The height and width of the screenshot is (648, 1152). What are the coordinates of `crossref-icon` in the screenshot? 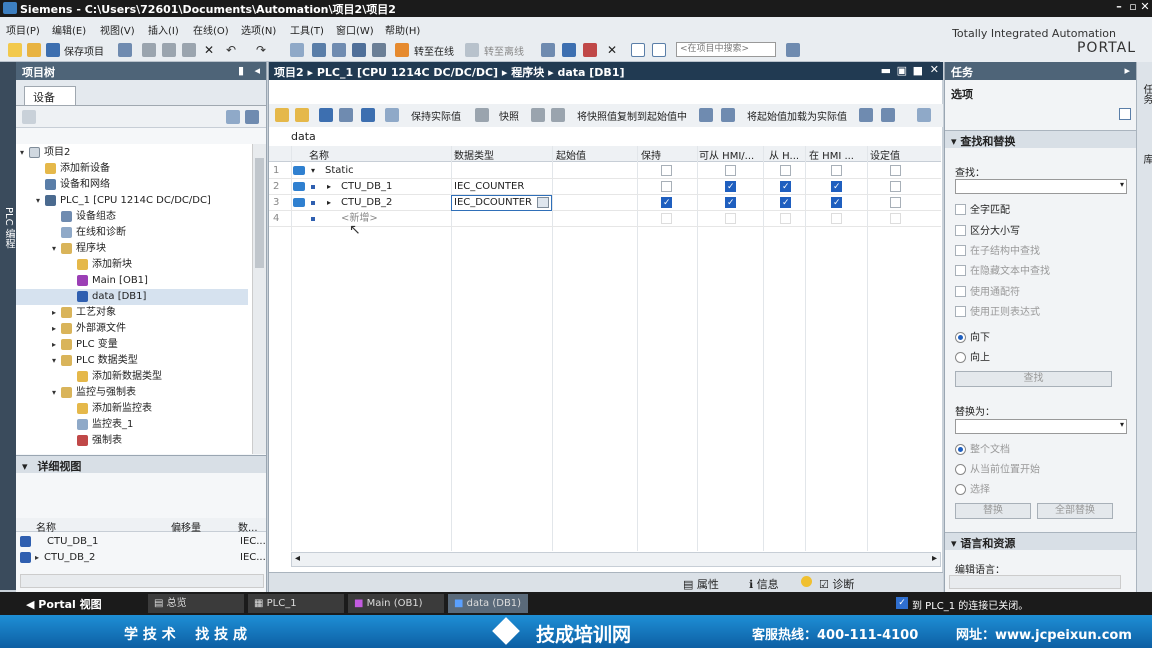 It's located at (548, 50).